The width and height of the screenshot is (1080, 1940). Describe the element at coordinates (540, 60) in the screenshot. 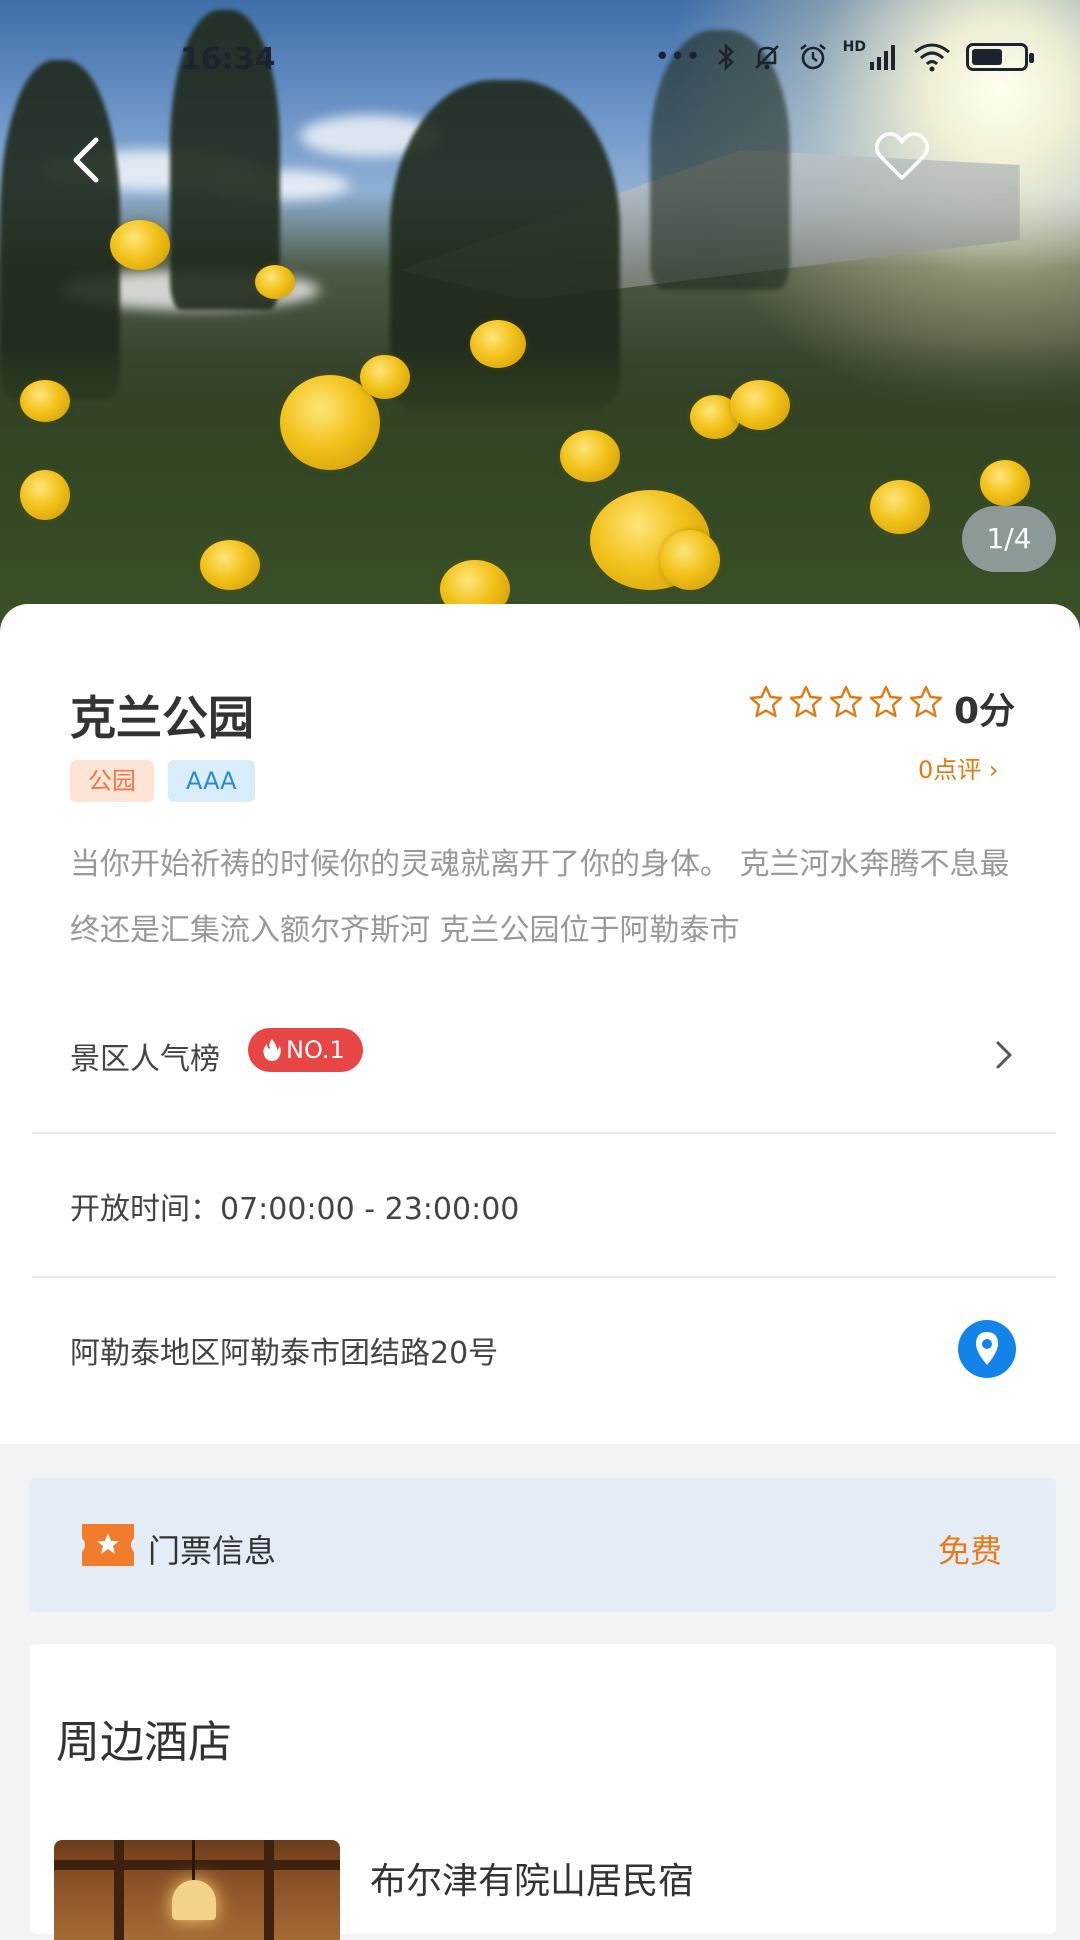

I see `status-bar: 16:34 ••• HD` at that location.